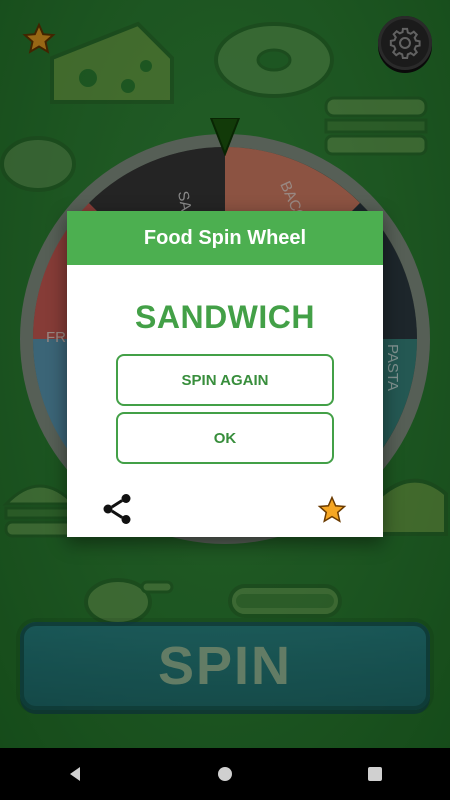  Describe the element at coordinates (225, 380) in the screenshot. I see `spin-again-button: SPIN AGAIN` at that location.